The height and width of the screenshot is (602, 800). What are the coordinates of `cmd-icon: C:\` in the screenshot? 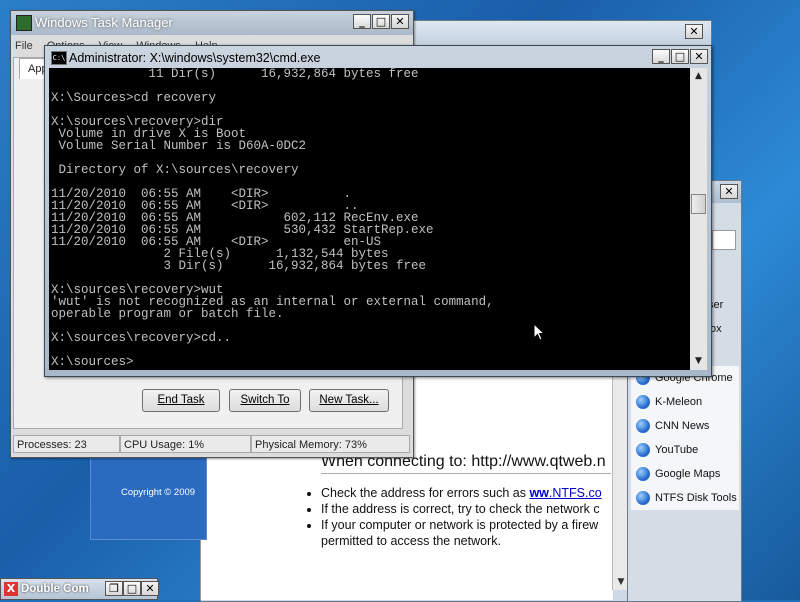 It's located at (59, 58).